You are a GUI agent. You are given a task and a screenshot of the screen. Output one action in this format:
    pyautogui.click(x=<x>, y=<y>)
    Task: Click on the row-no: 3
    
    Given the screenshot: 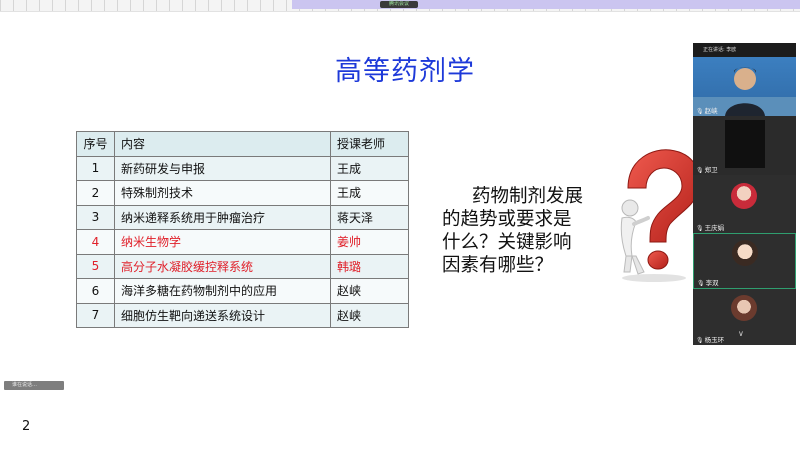 What is the action you would take?
    pyautogui.click(x=95, y=217)
    